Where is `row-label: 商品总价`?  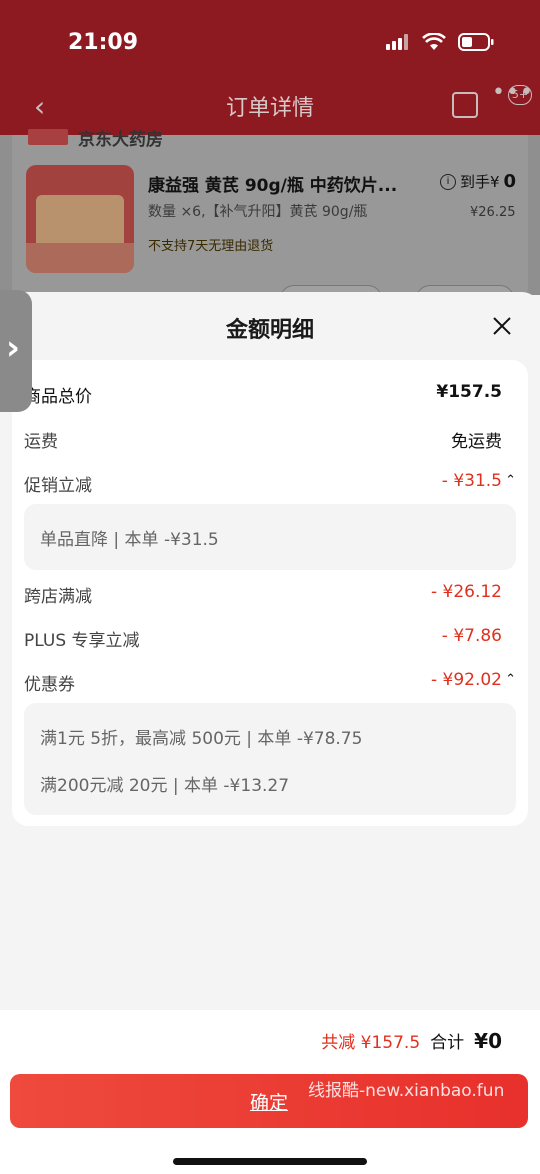 row-label: 商品总价 is located at coordinates (58, 397).